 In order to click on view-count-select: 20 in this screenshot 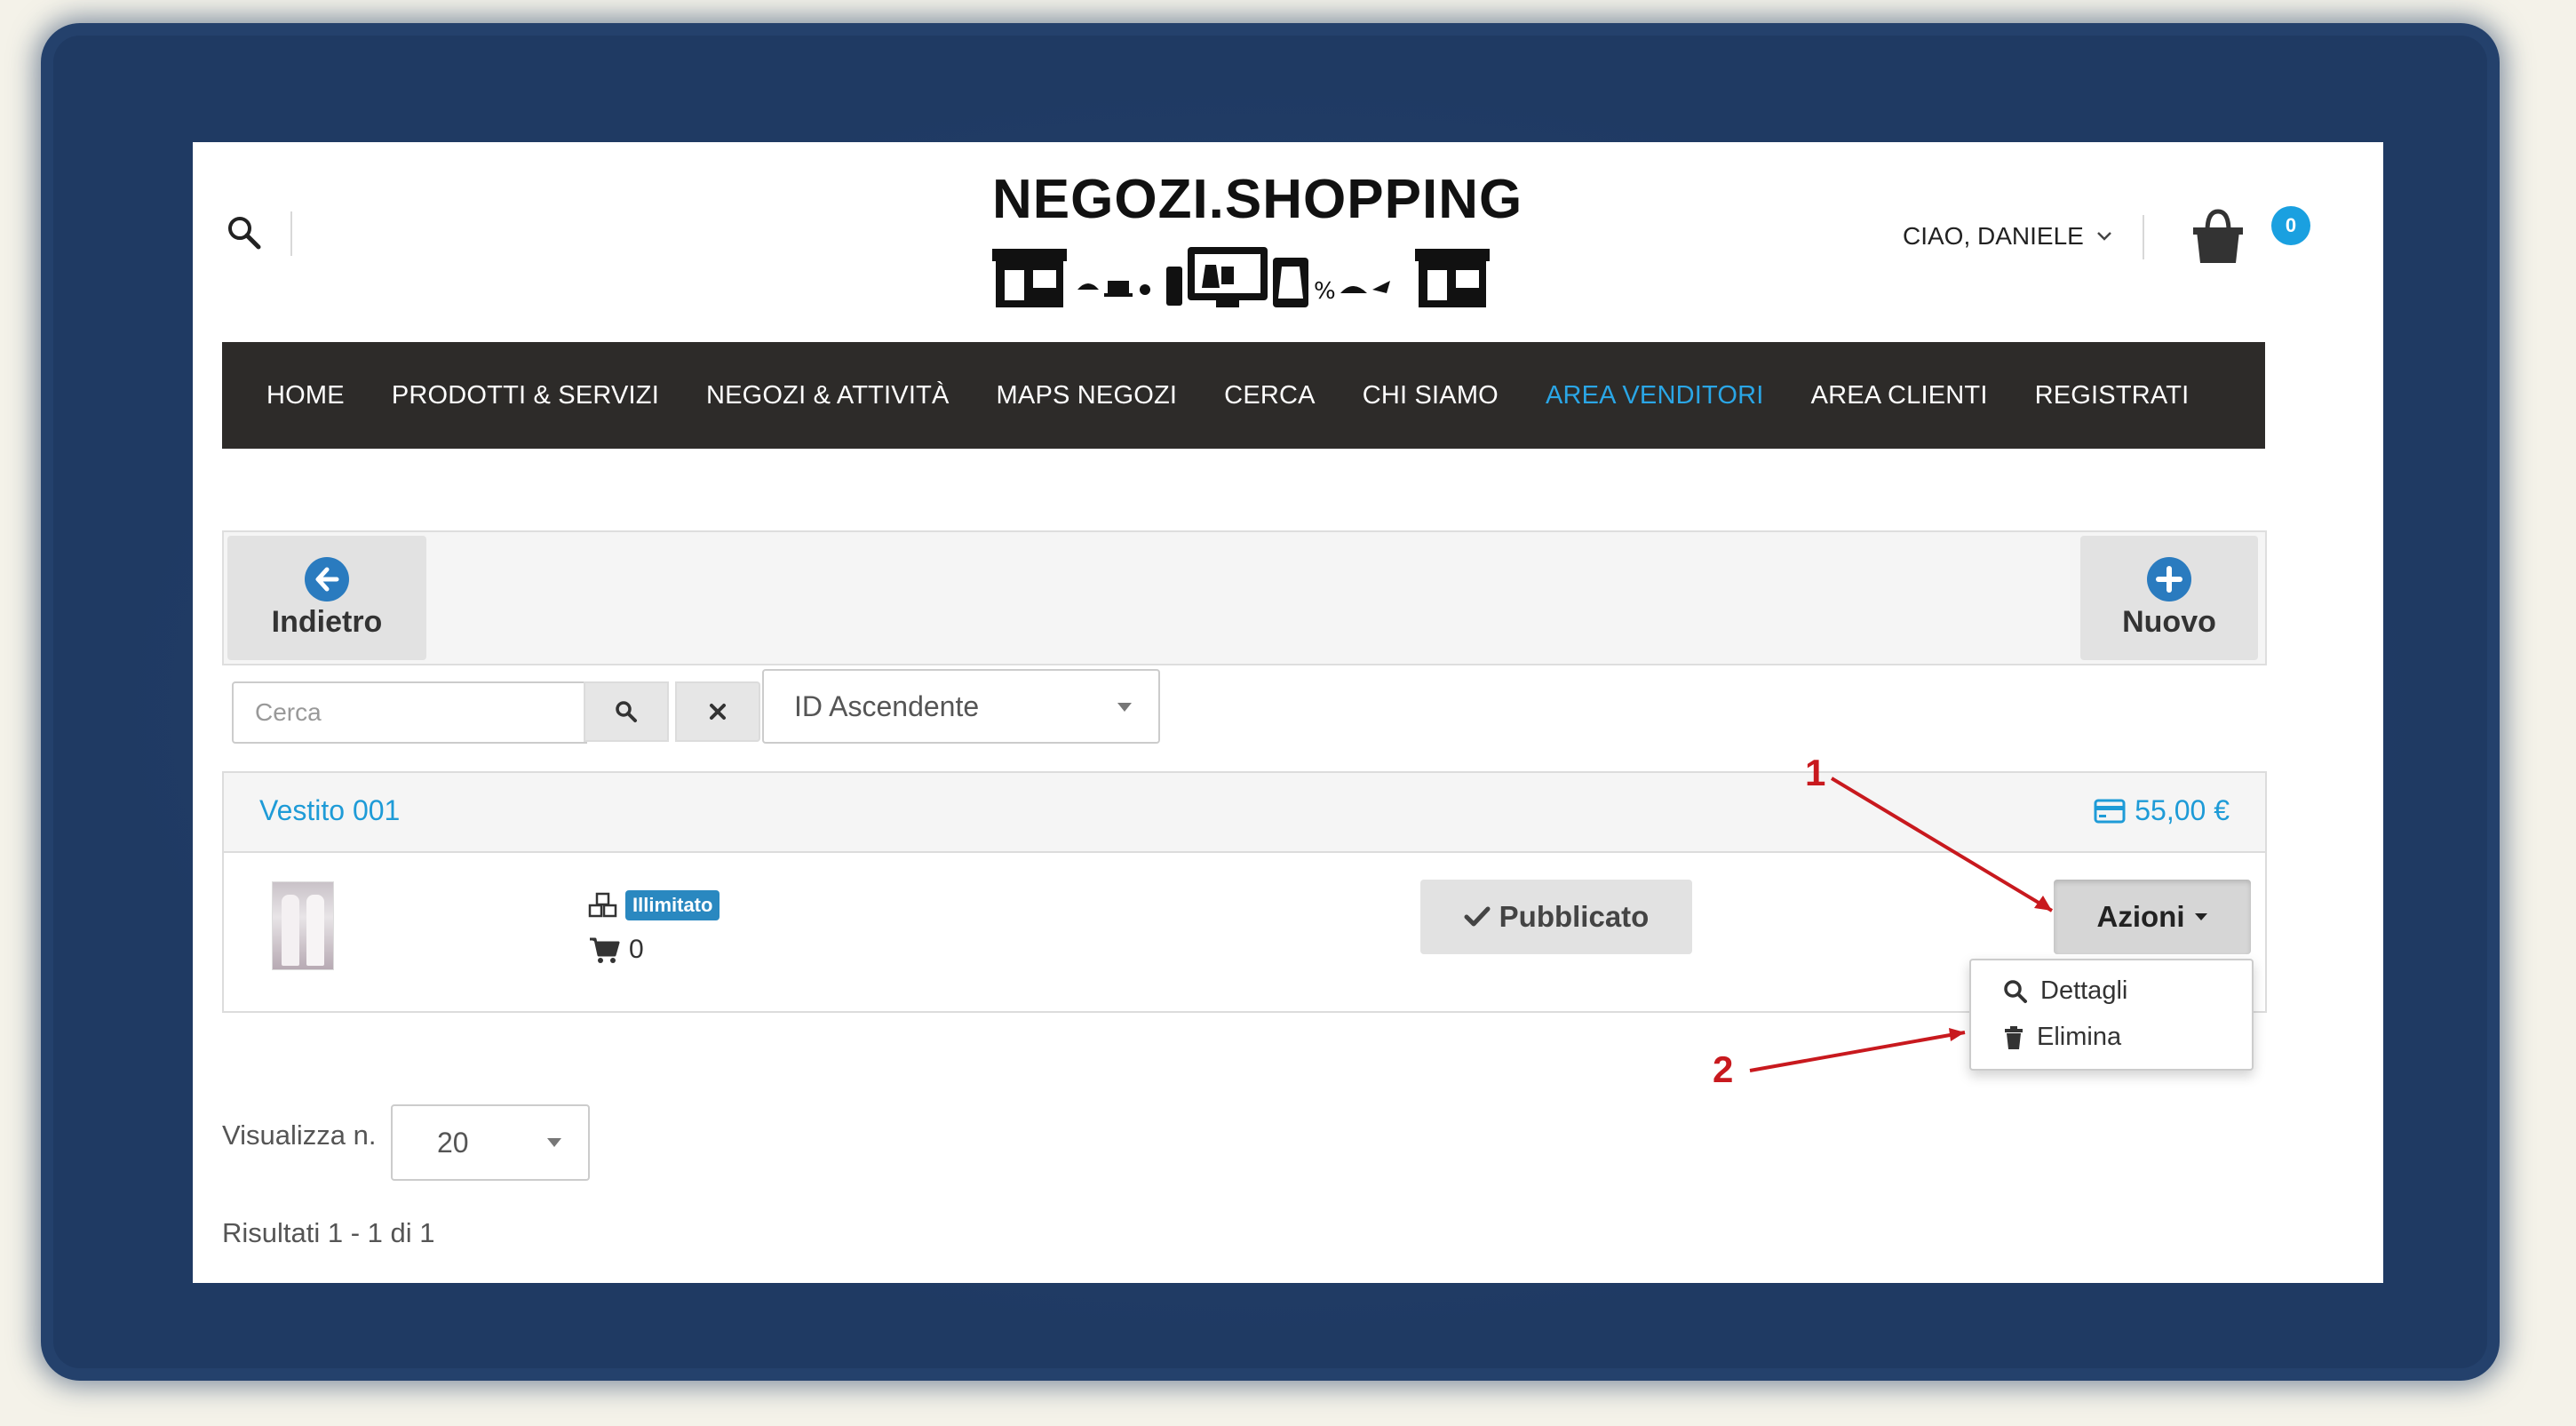, I will do `click(490, 1142)`.